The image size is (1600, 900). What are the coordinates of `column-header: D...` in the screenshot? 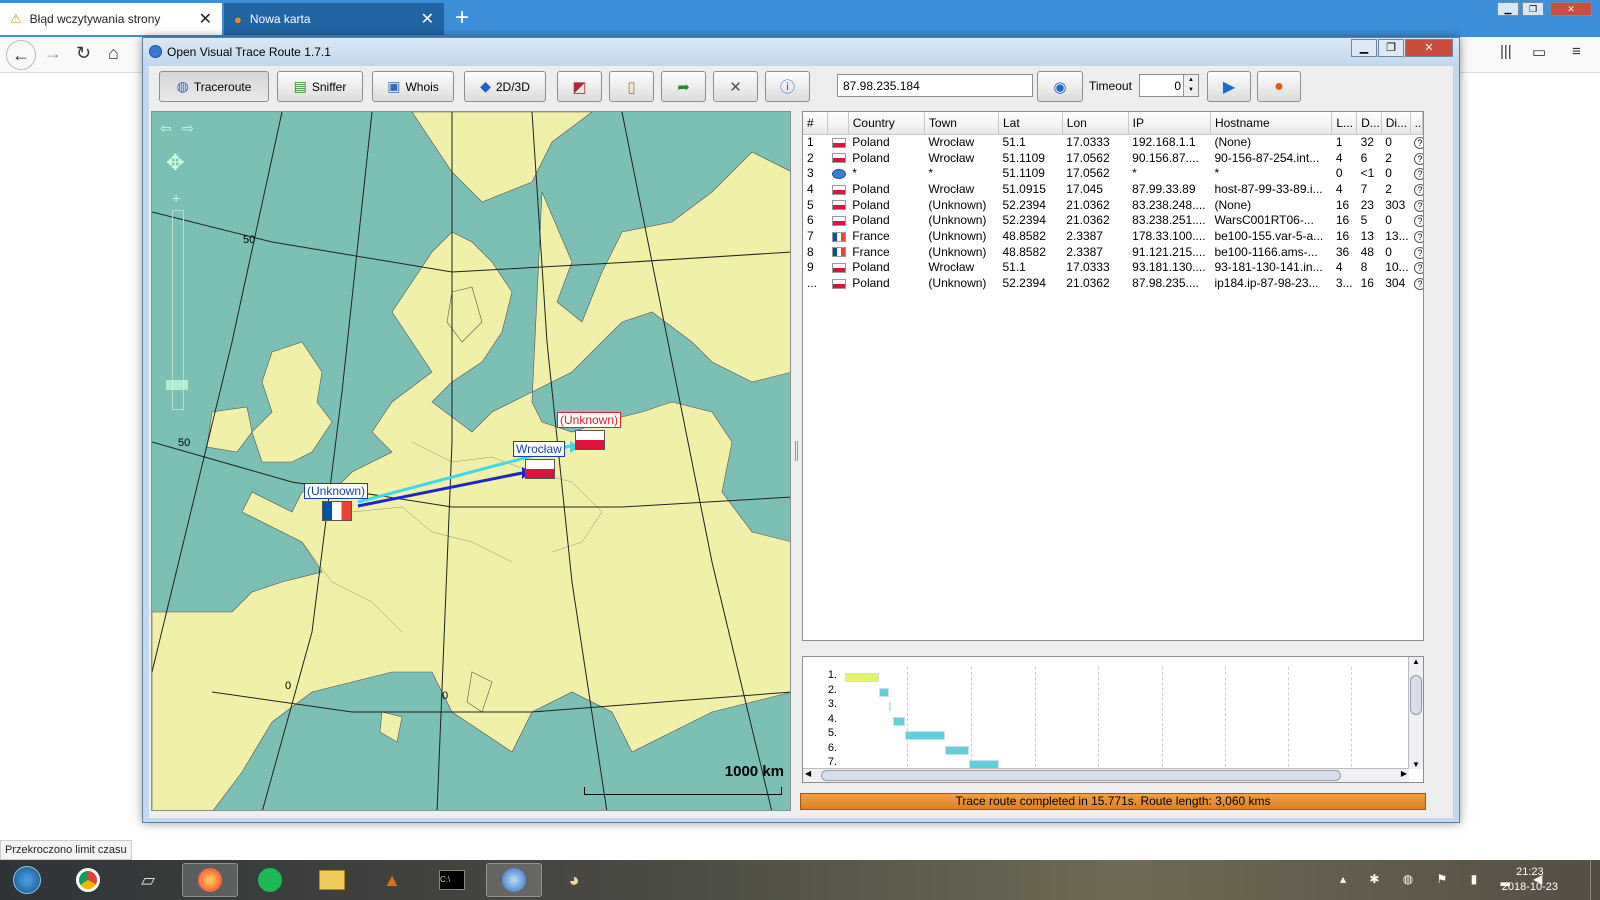 It's located at (1369, 123).